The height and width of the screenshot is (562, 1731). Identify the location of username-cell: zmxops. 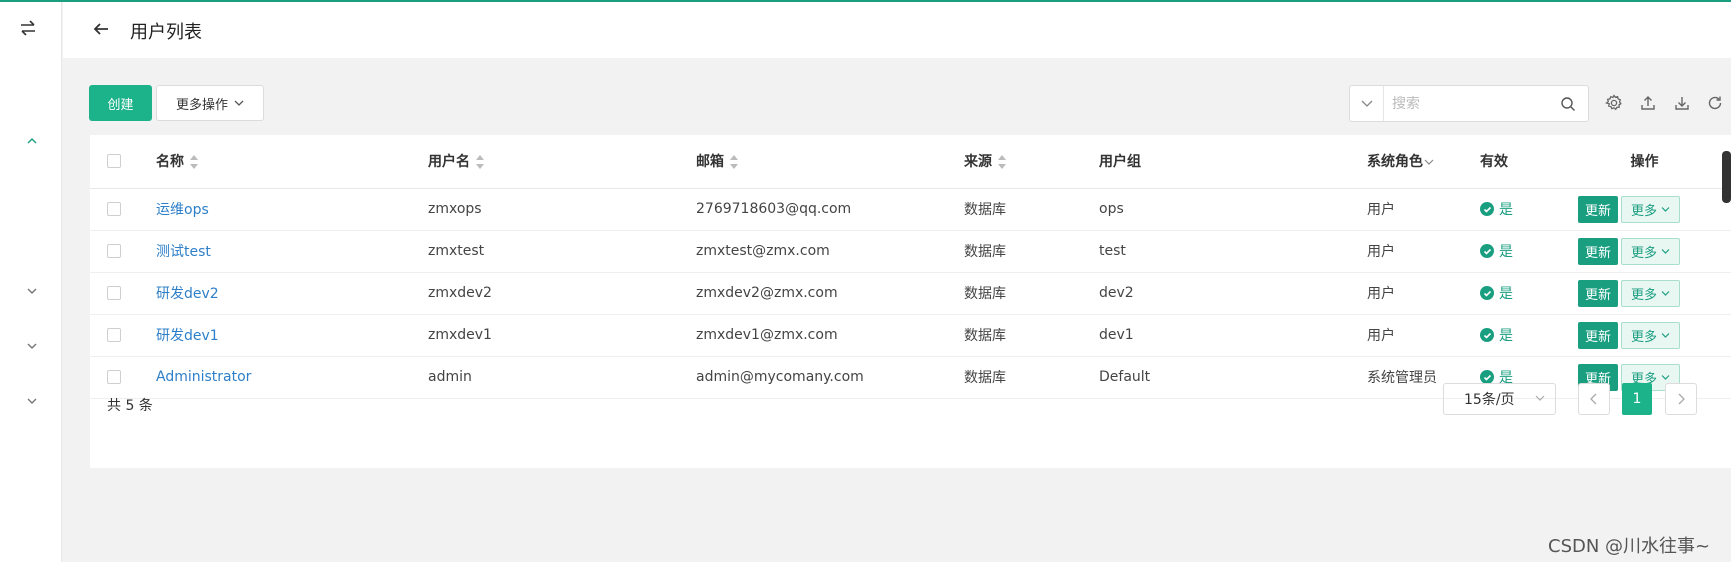
(455, 209).